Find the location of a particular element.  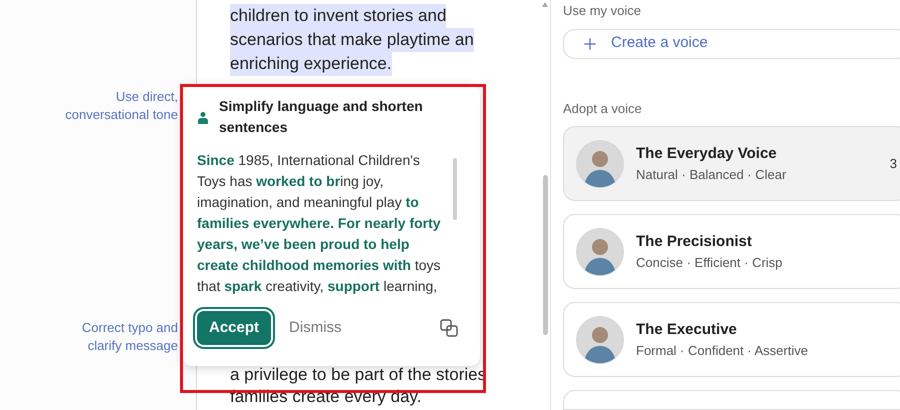

voice-traits: Formal · Confident · Assertive is located at coordinates (722, 351).